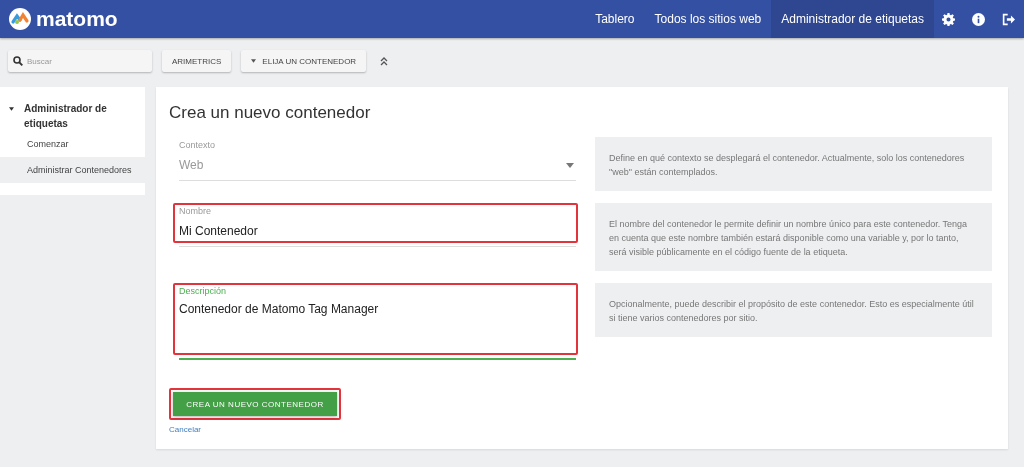 The width and height of the screenshot is (1024, 467). What do you see at coordinates (978, 19) in the screenshot?
I see `info-icon` at bounding box center [978, 19].